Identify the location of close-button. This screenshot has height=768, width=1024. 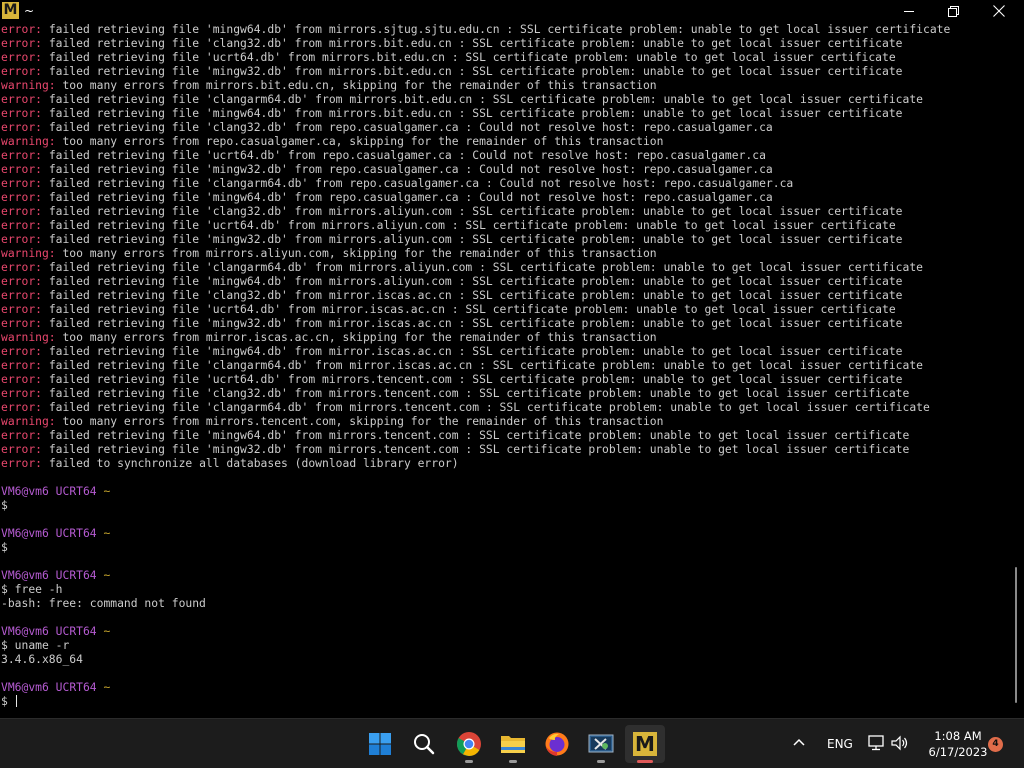
(999, 11).